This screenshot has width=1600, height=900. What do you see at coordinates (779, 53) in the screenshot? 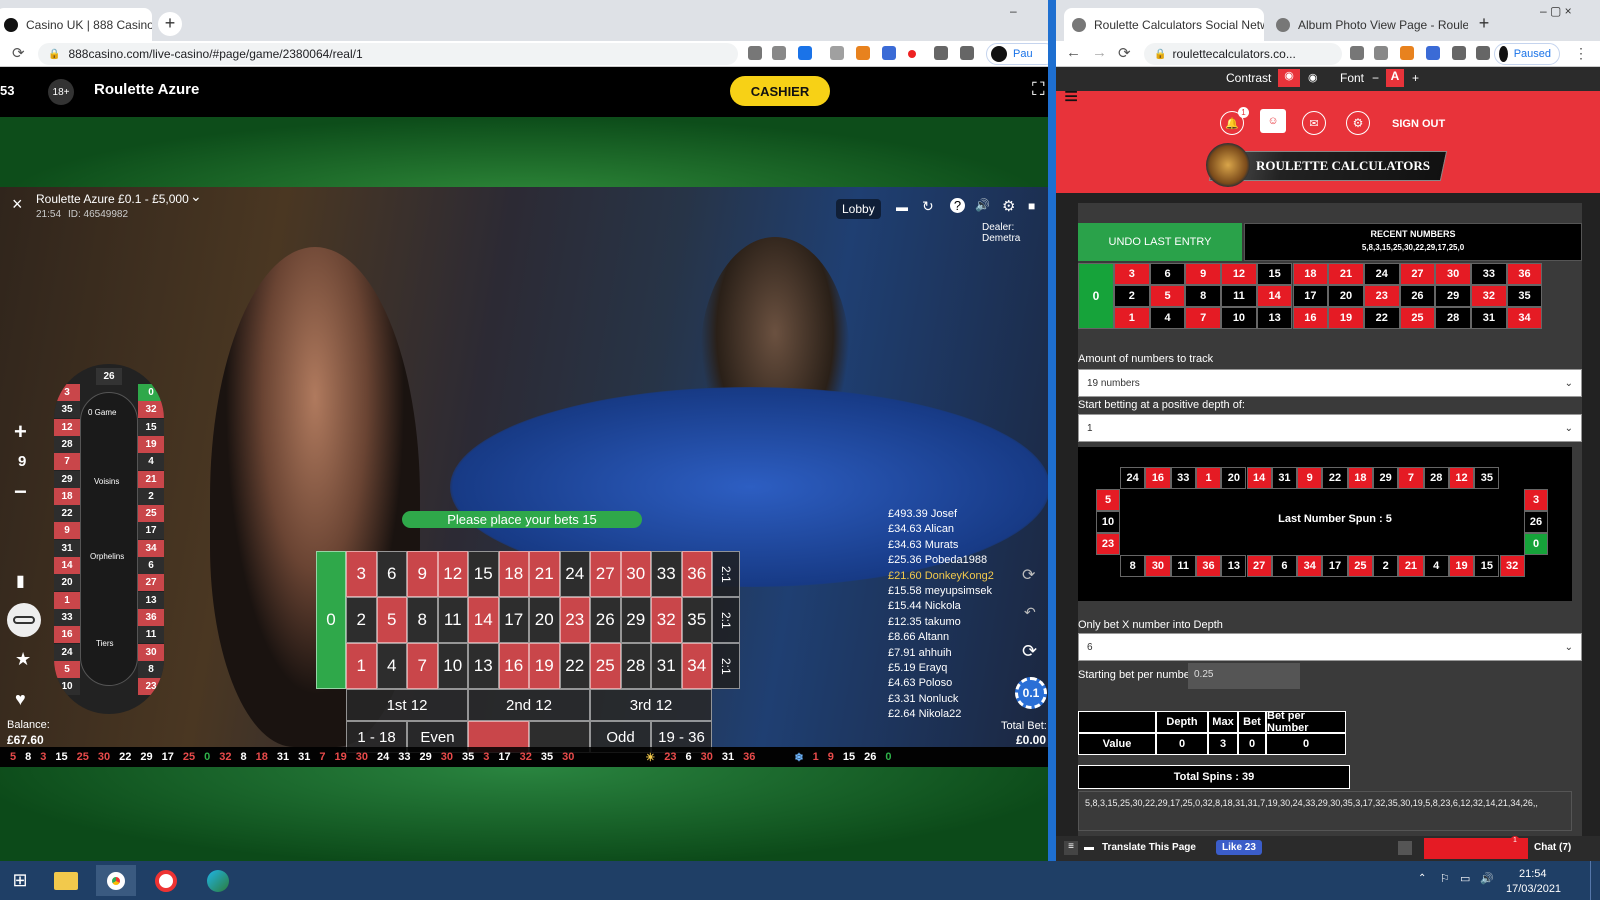
I see `install-icon` at bounding box center [779, 53].